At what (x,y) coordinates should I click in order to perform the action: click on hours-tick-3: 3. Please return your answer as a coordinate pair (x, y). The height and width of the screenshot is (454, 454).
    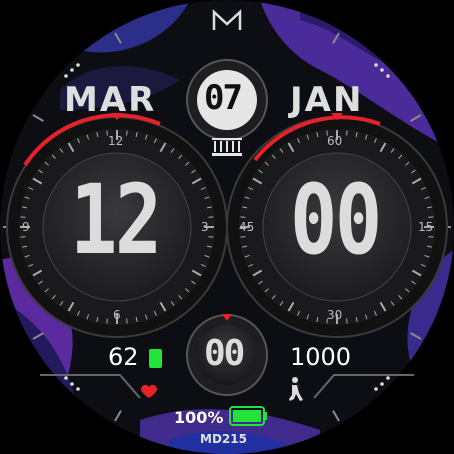
    Looking at the image, I should click on (205, 227).